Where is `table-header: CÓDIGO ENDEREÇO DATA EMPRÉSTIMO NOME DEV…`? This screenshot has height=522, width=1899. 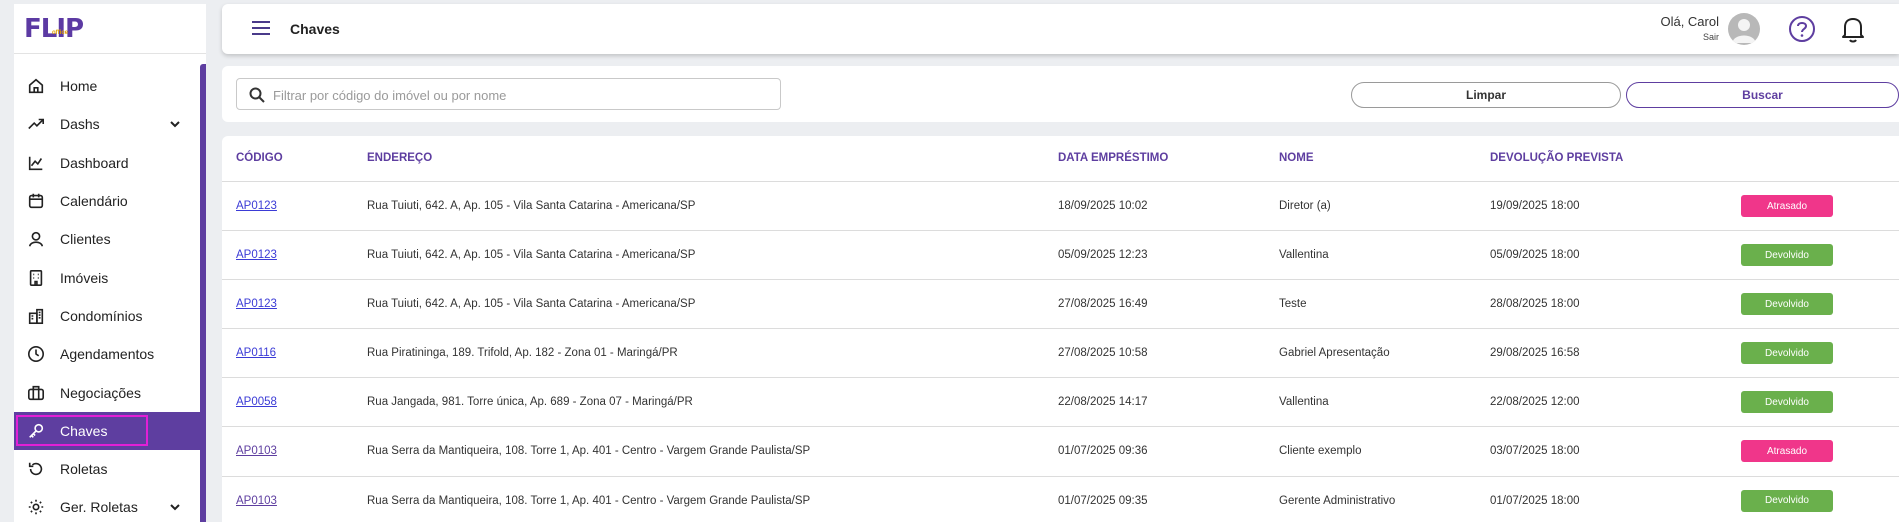
table-header: CÓDIGO ENDEREÇO DATA EMPRÉSTIMO NOME DEV… is located at coordinates (1060, 159).